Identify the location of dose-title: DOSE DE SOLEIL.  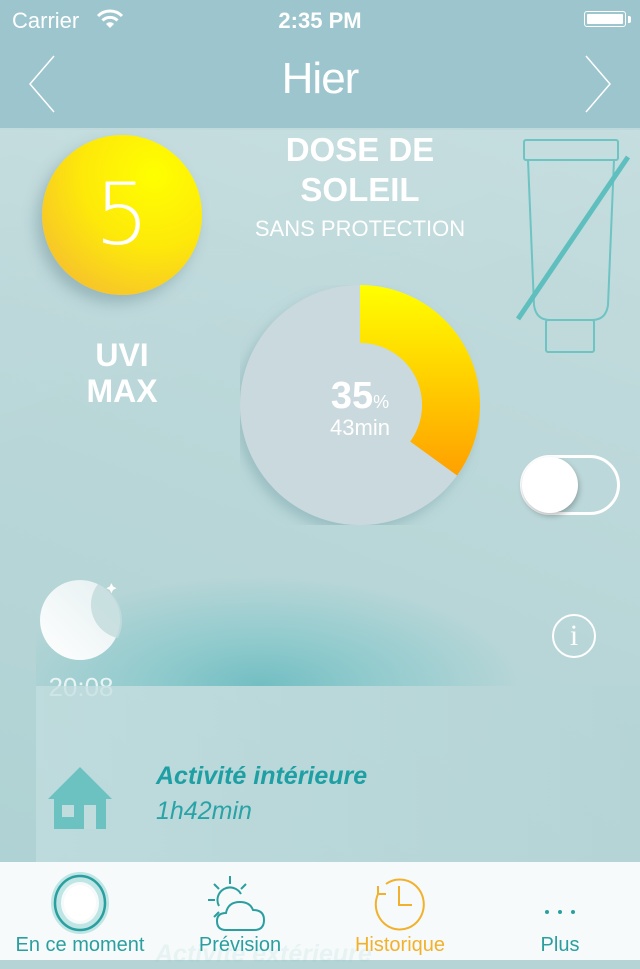
(360, 170).